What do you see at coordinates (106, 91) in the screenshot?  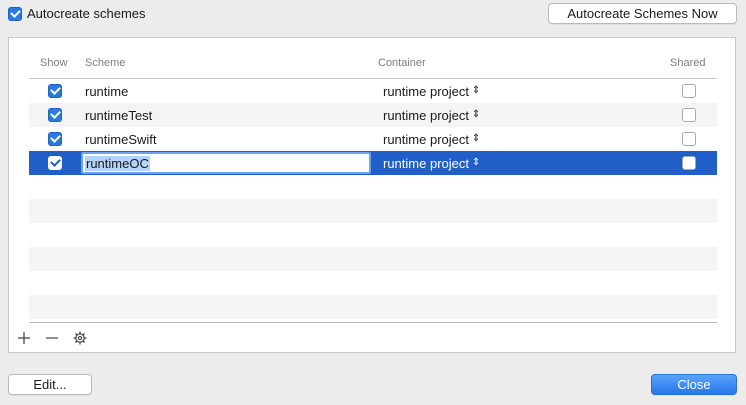 I see `scheme-name: runtime` at bounding box center [106, 91].